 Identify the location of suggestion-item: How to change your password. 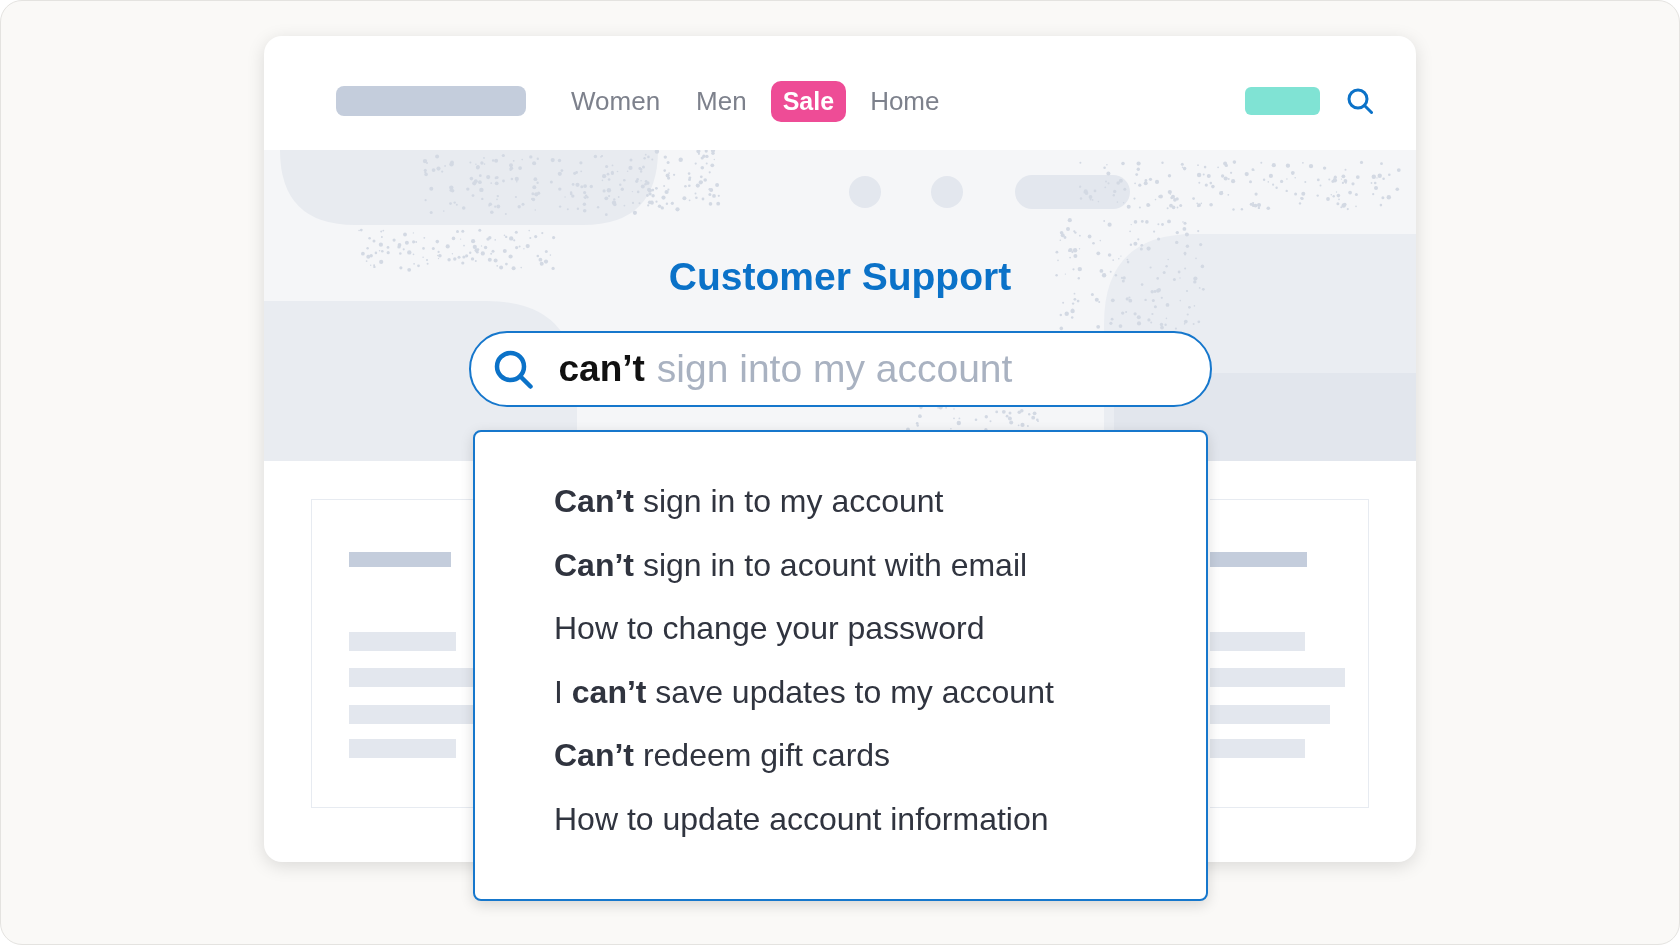
(769, 629).